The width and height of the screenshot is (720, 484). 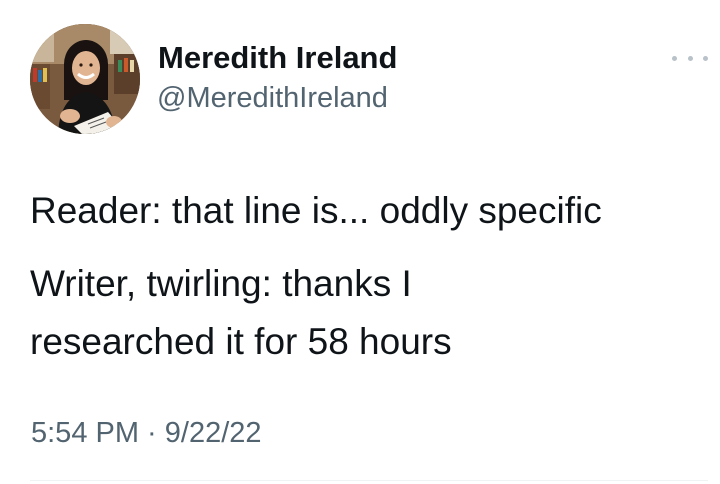 What do you see at coordinates (272, 98) in the screenshot?
I see `author-handle: @MeredithIreland` at bounding box center [272, 98].